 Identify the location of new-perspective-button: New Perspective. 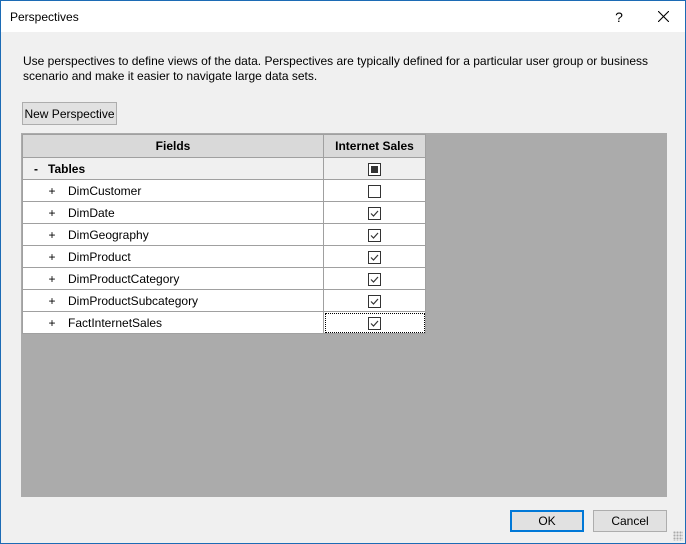
(69, 113).